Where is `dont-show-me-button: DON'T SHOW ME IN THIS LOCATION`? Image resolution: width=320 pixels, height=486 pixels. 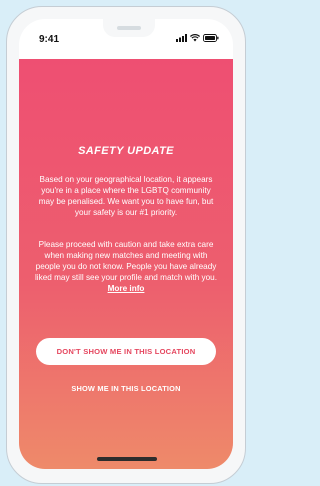 dont-show-me-button: DON'T SHOW ME IN THIS LOCATION is located at coordinates (126, 351).